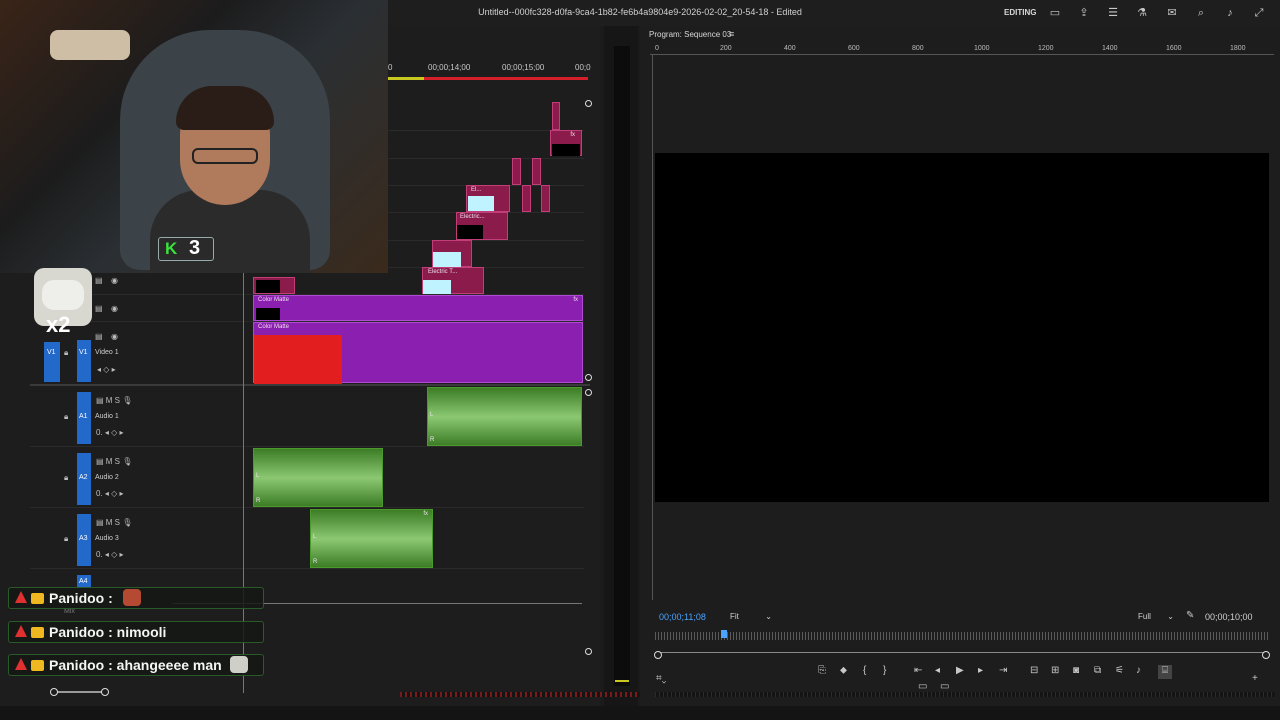 This screenshot has height=720, width=1280. I want to click on monitor-scrub-bar, so click(962, 636).